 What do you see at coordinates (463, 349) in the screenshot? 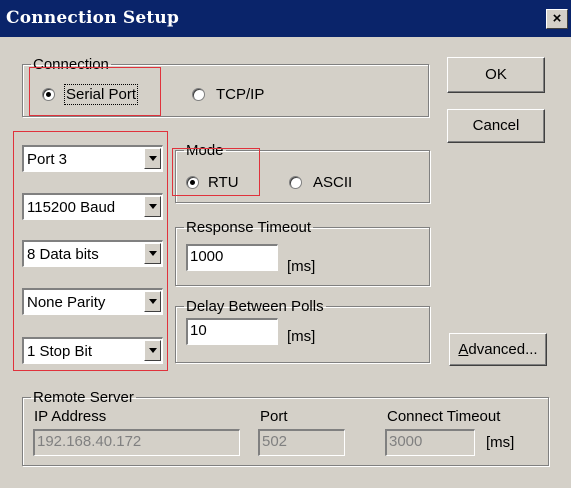
I see `advanced-button-accesskey: A` at bounding box center [463, 349].